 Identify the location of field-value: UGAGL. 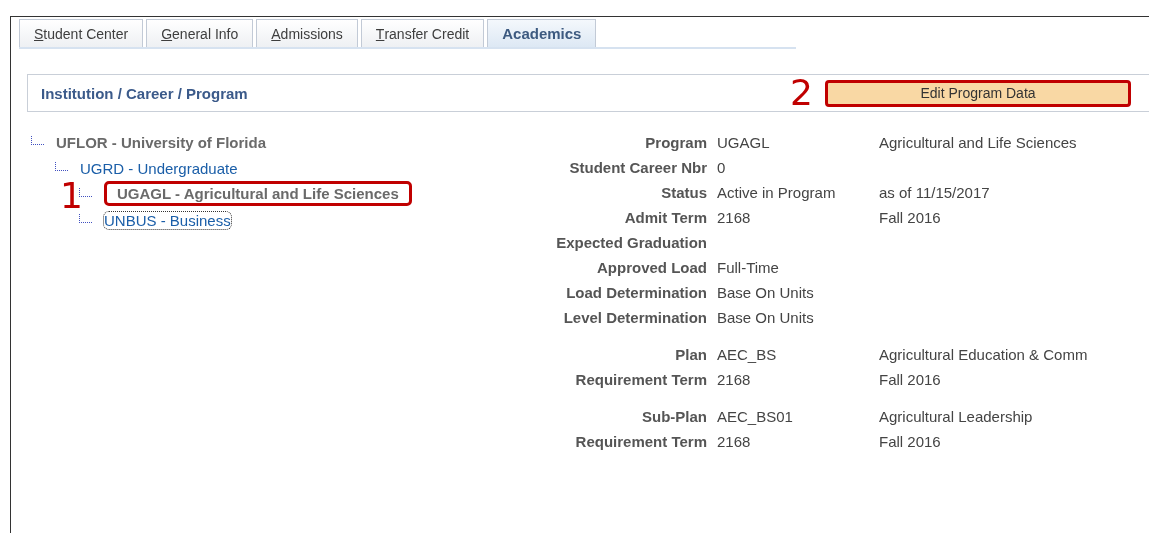
(744, 142).